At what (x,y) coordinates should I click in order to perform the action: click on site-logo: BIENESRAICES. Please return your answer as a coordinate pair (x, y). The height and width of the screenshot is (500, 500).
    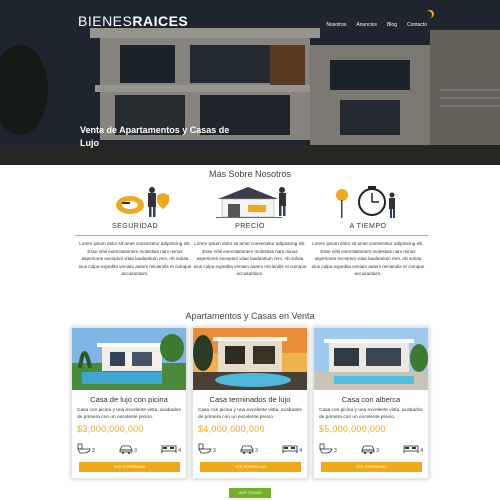
    Looking at the image, I should click on (133, 21).